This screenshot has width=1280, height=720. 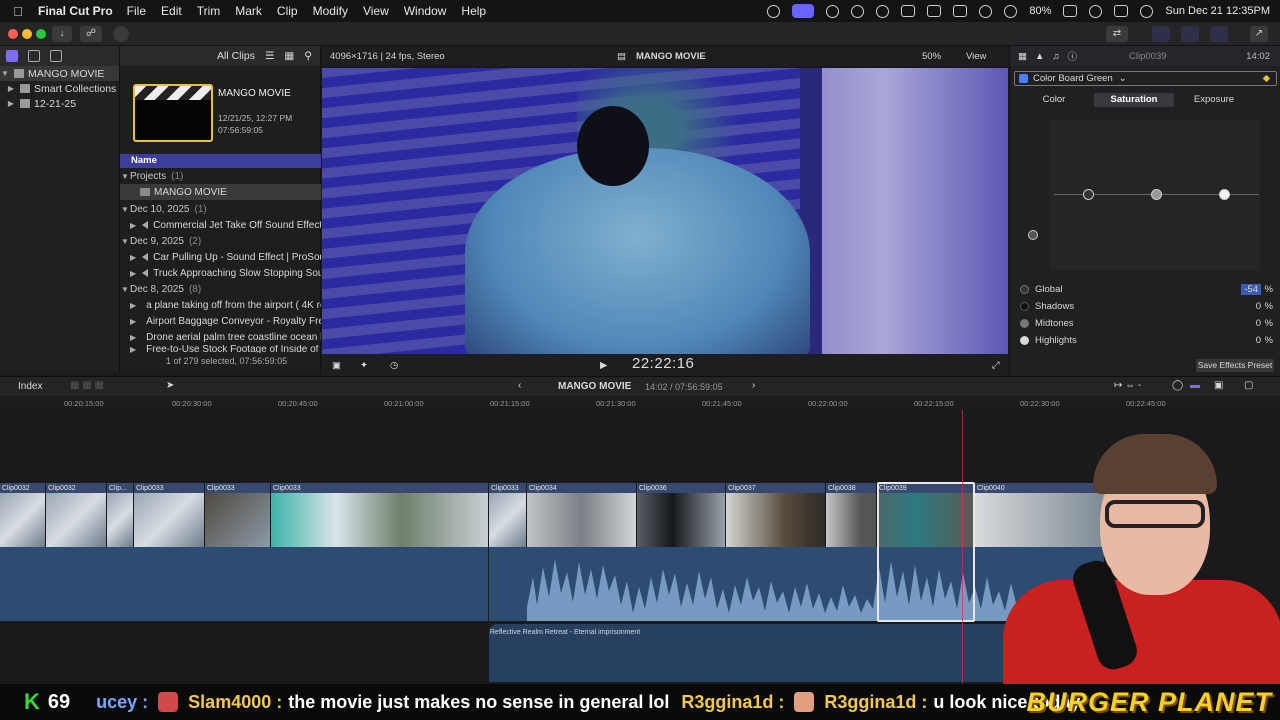 What do you see at coordinates (13, 34) in the screenshot?
I see `close-window-button` at bounding box center [13, 34].